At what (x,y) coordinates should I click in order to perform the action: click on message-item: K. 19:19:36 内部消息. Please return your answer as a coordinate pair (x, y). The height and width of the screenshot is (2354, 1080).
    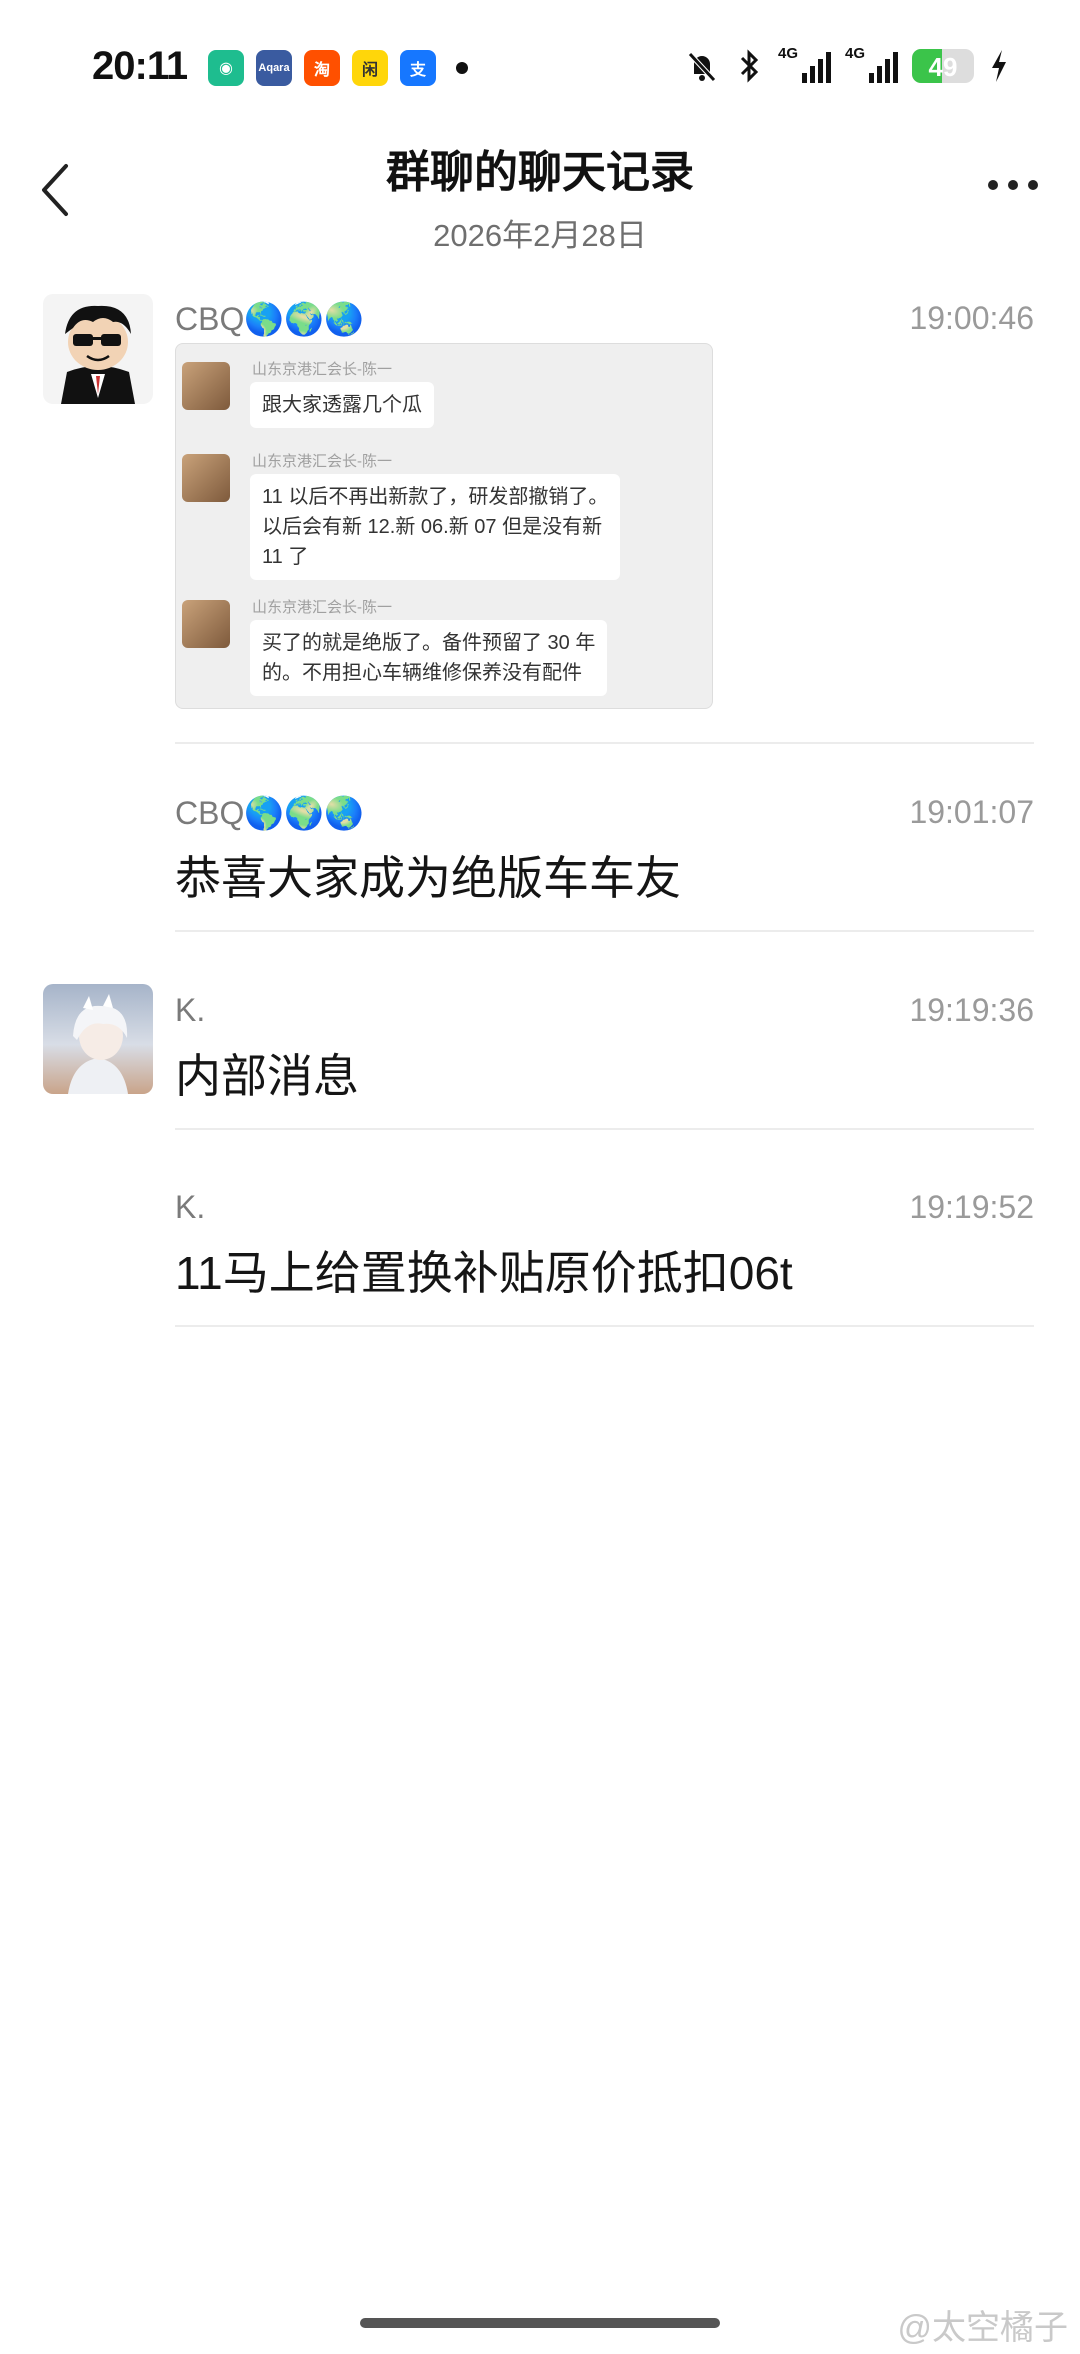
    Looking at the image, I should click on (540, 1059).